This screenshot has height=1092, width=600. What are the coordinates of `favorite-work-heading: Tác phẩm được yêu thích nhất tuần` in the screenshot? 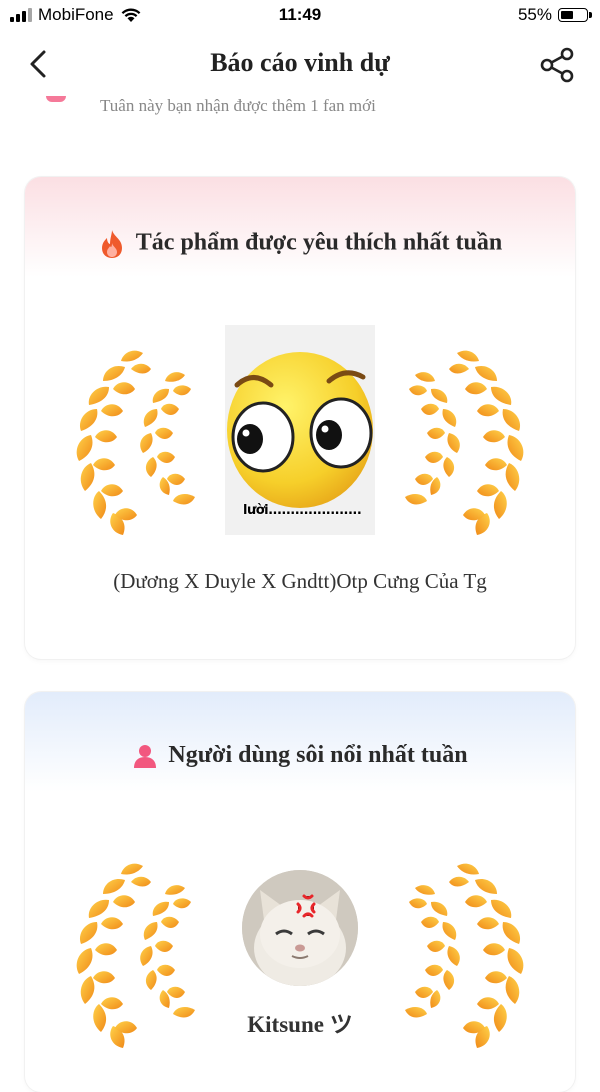 It's located at (300, 244).